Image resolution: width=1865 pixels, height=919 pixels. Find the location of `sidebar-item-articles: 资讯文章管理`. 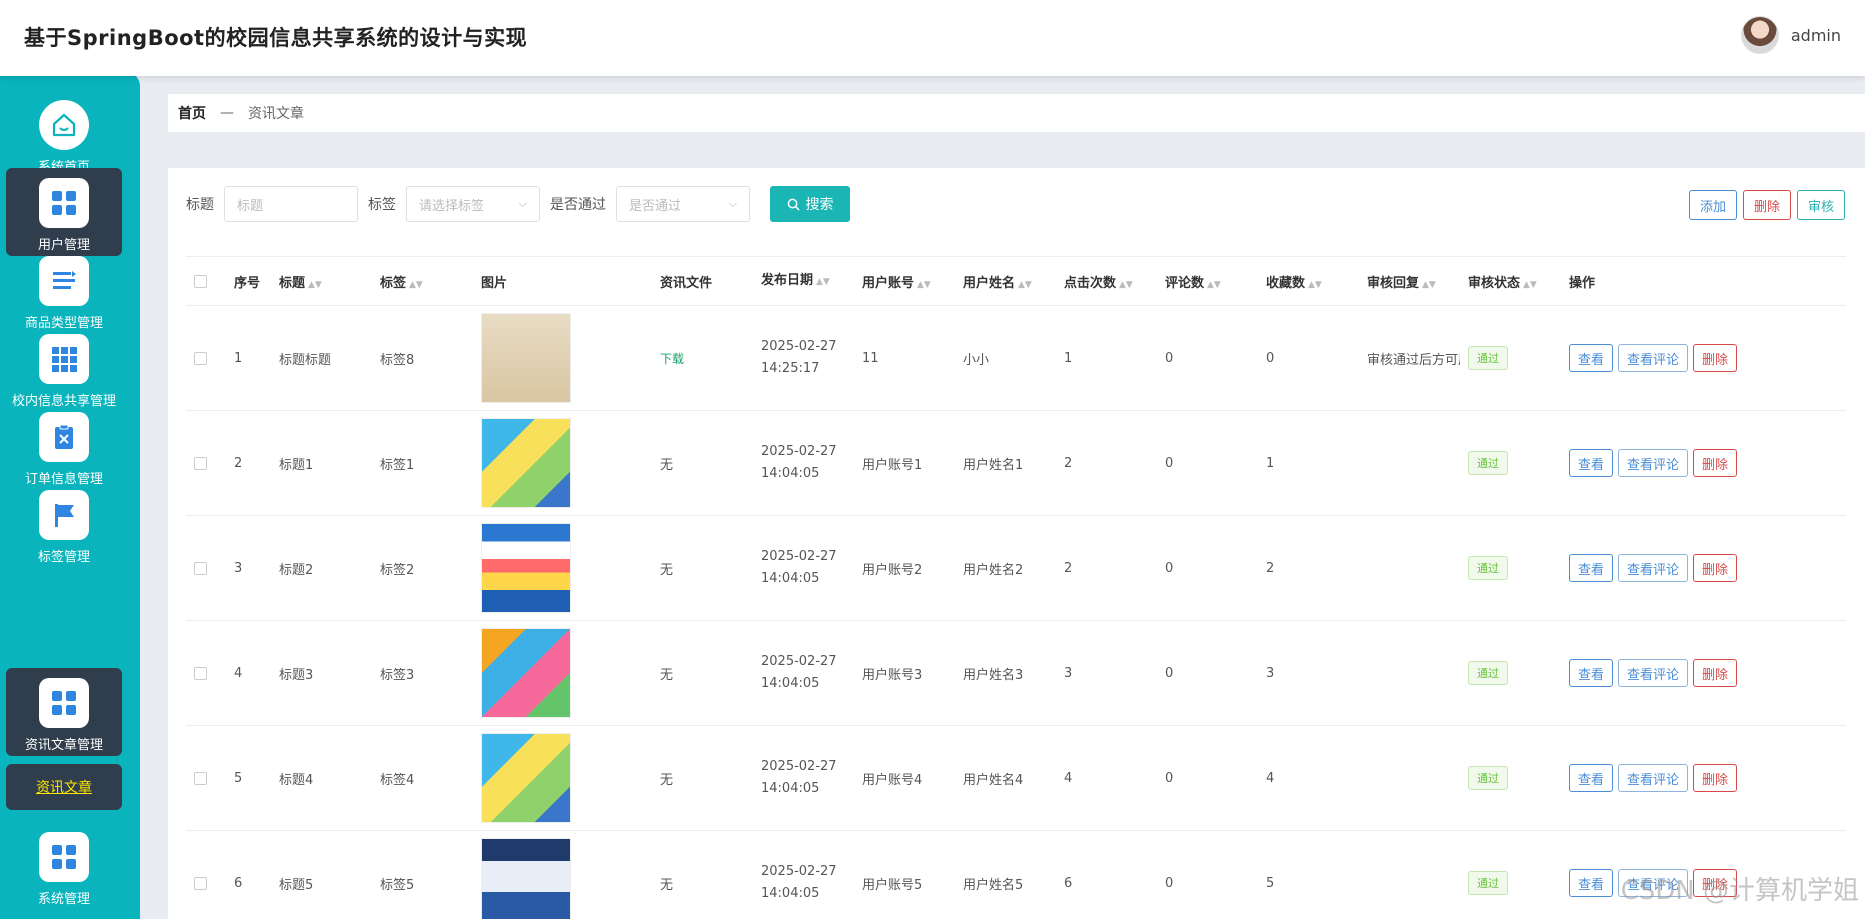

sidebar-item-articles: 资讯文章管理 is located at coordinates (64, 712).